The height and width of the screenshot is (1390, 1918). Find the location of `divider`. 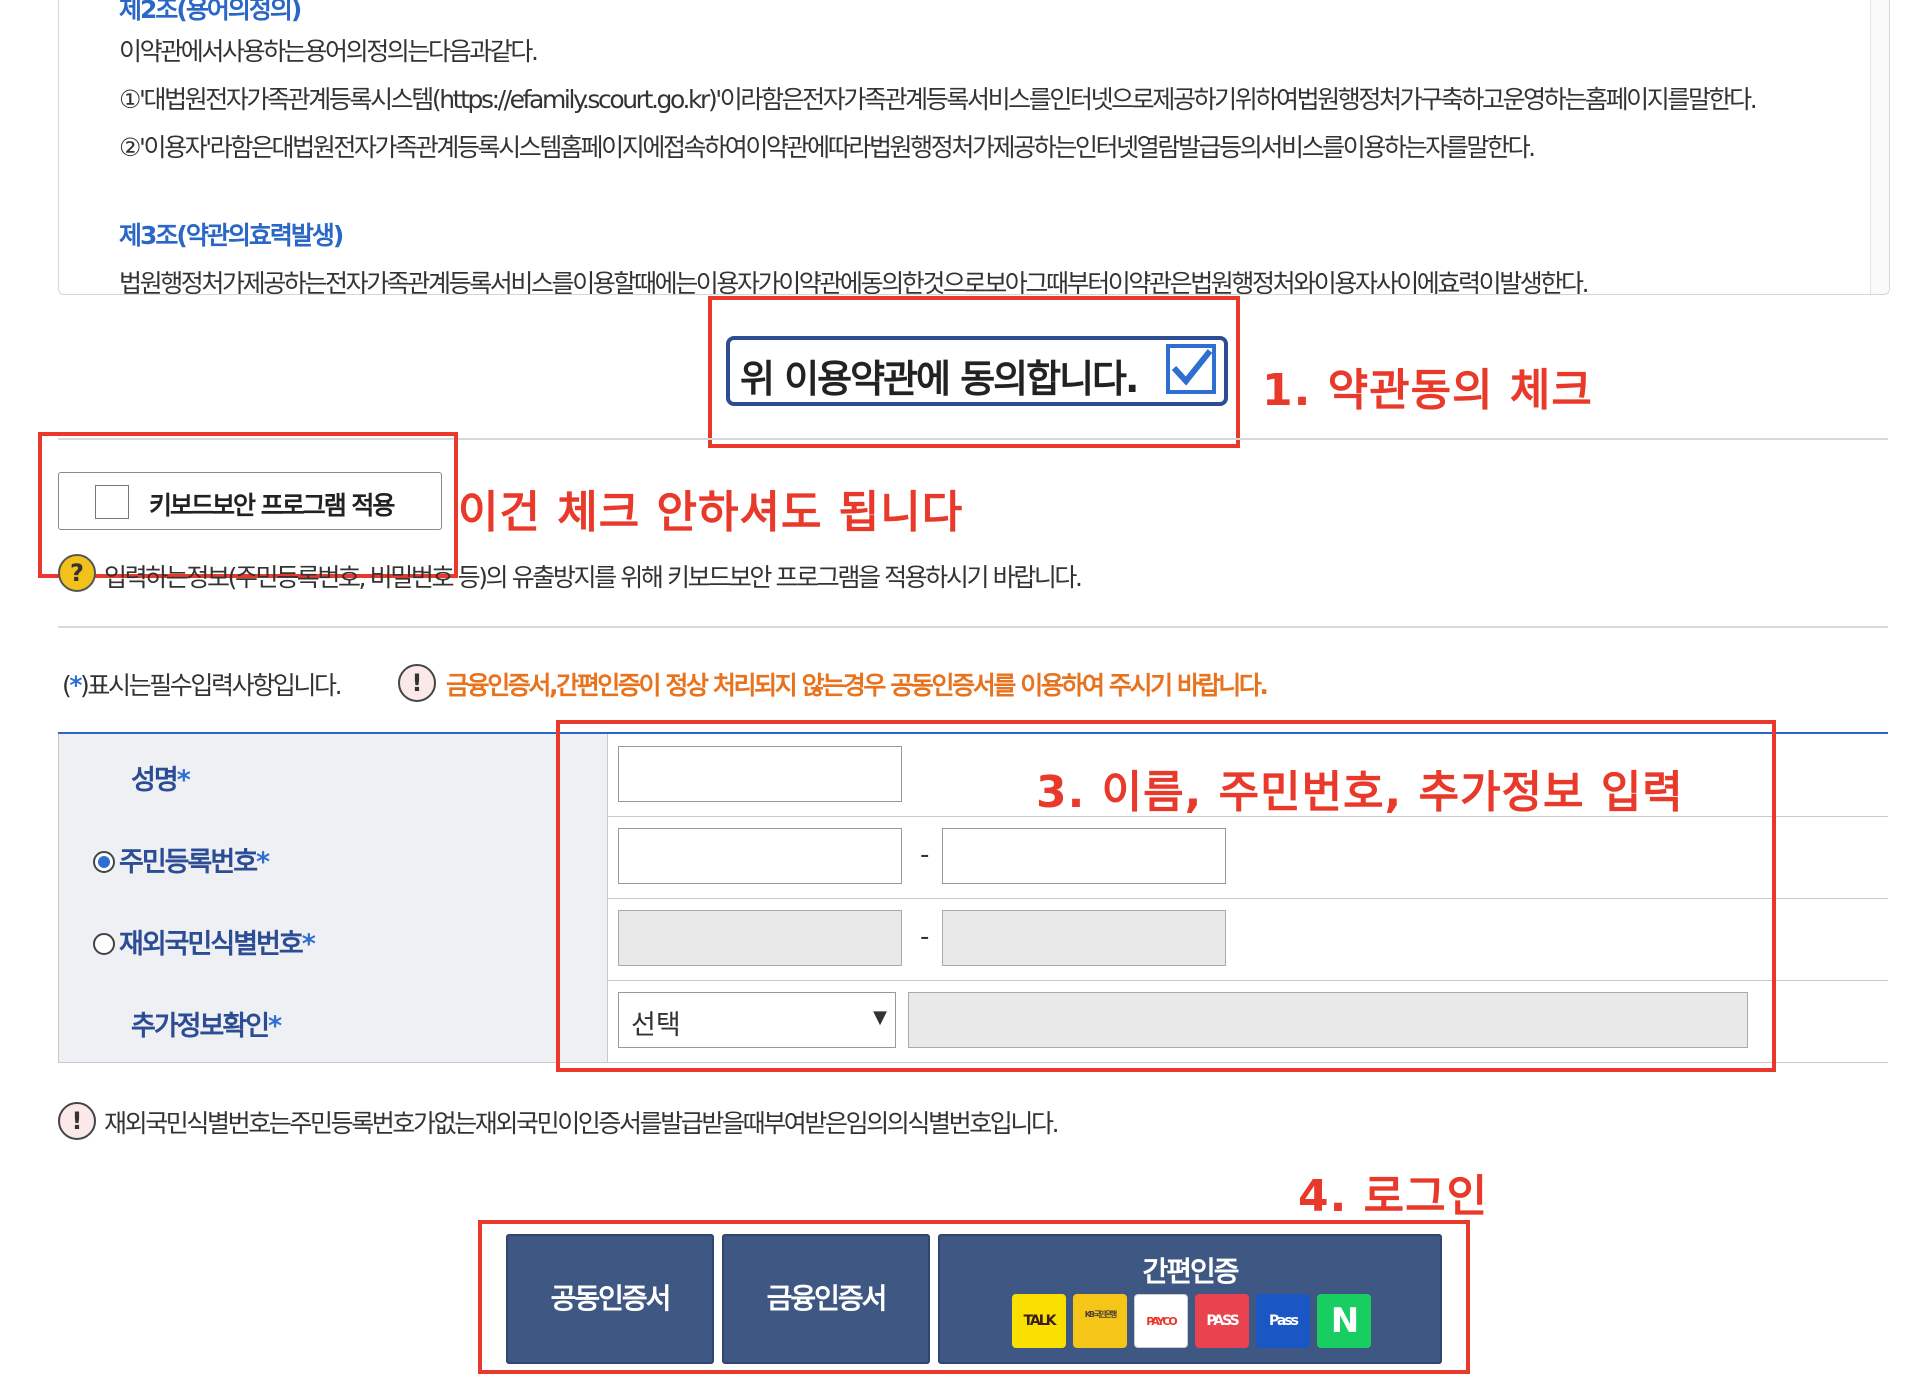

divider is located at coordinates (973, 627).